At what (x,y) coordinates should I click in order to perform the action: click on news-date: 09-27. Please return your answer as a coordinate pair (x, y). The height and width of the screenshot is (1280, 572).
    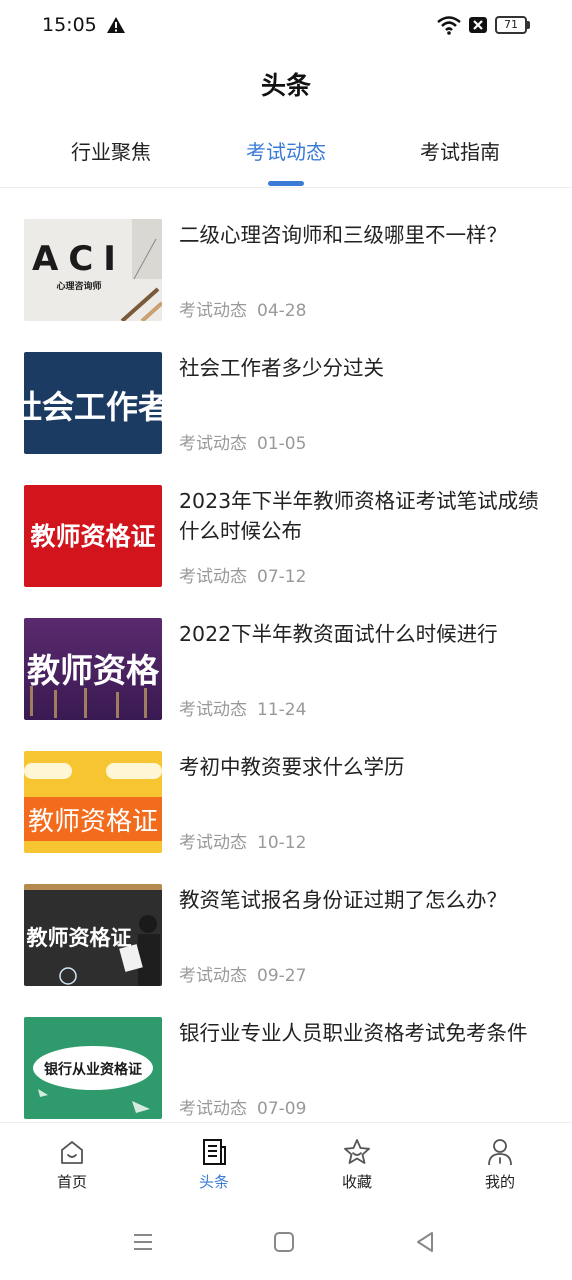
    Looking at the image, I should click on (282, 976).